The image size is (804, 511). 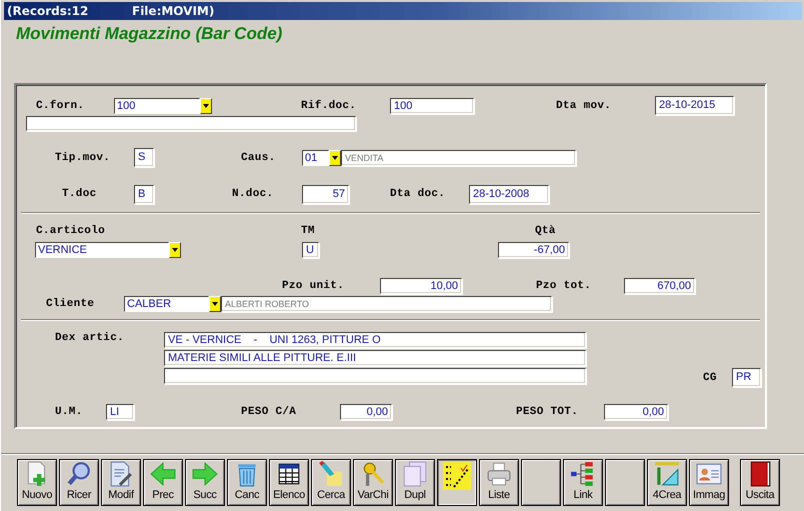 I want to click on description-field: ALBERTI ROBERTO, so click(x=386, y=304).